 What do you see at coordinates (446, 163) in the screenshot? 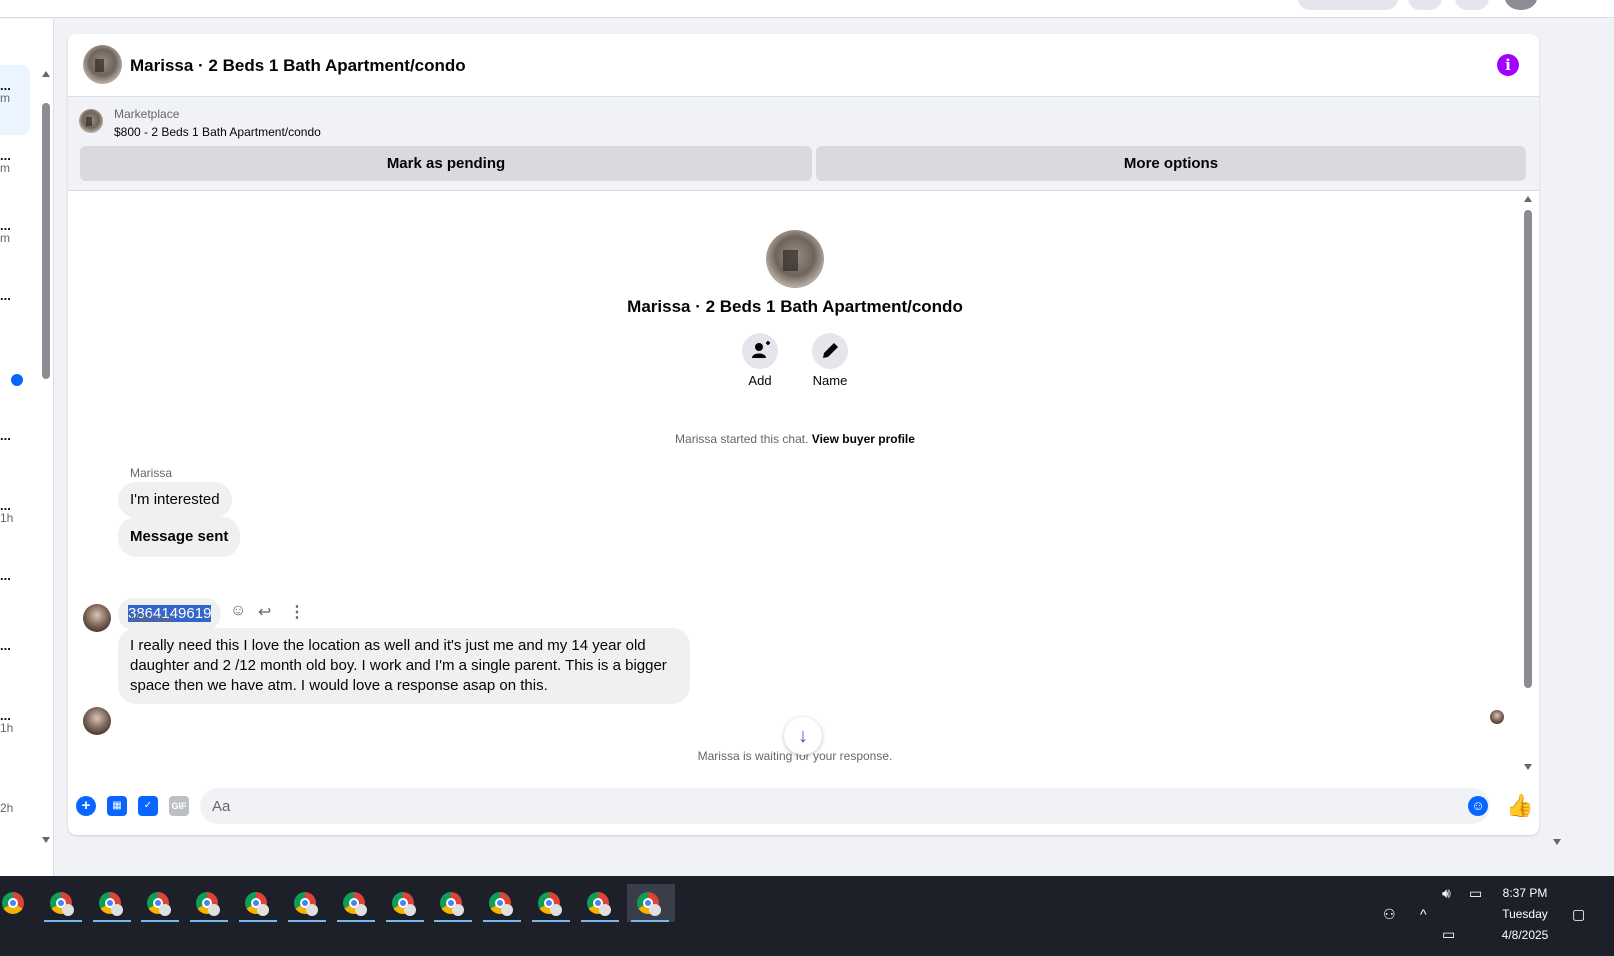
I see `mark-as-pending-button: Mark as pending` at bounding box center [446, 163].